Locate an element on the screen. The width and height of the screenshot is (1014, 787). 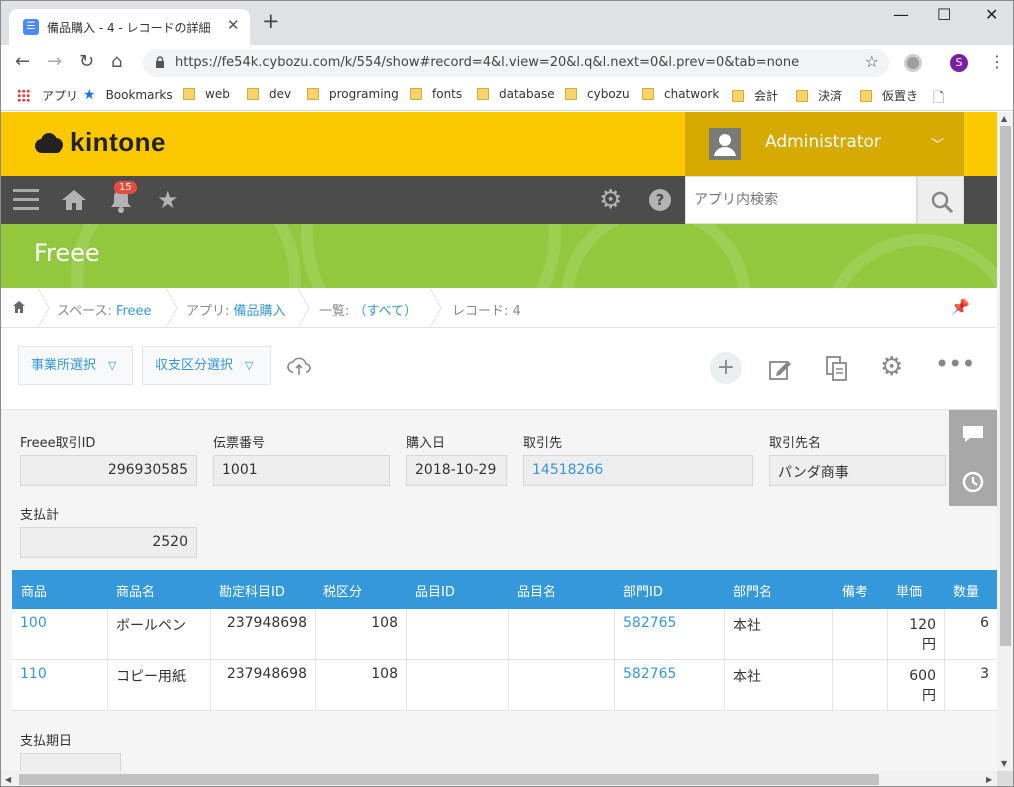
user-avatar-icon is located at coordinates (725, 144).